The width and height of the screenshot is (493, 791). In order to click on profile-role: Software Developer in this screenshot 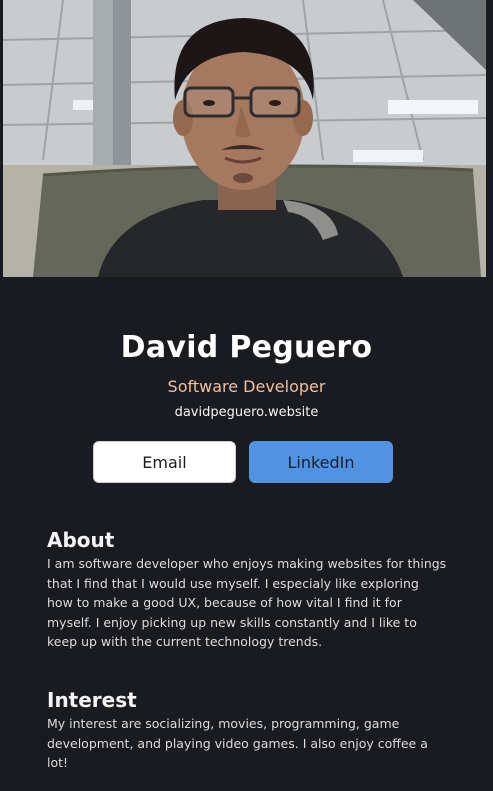, I will do `click(246, 386)`.